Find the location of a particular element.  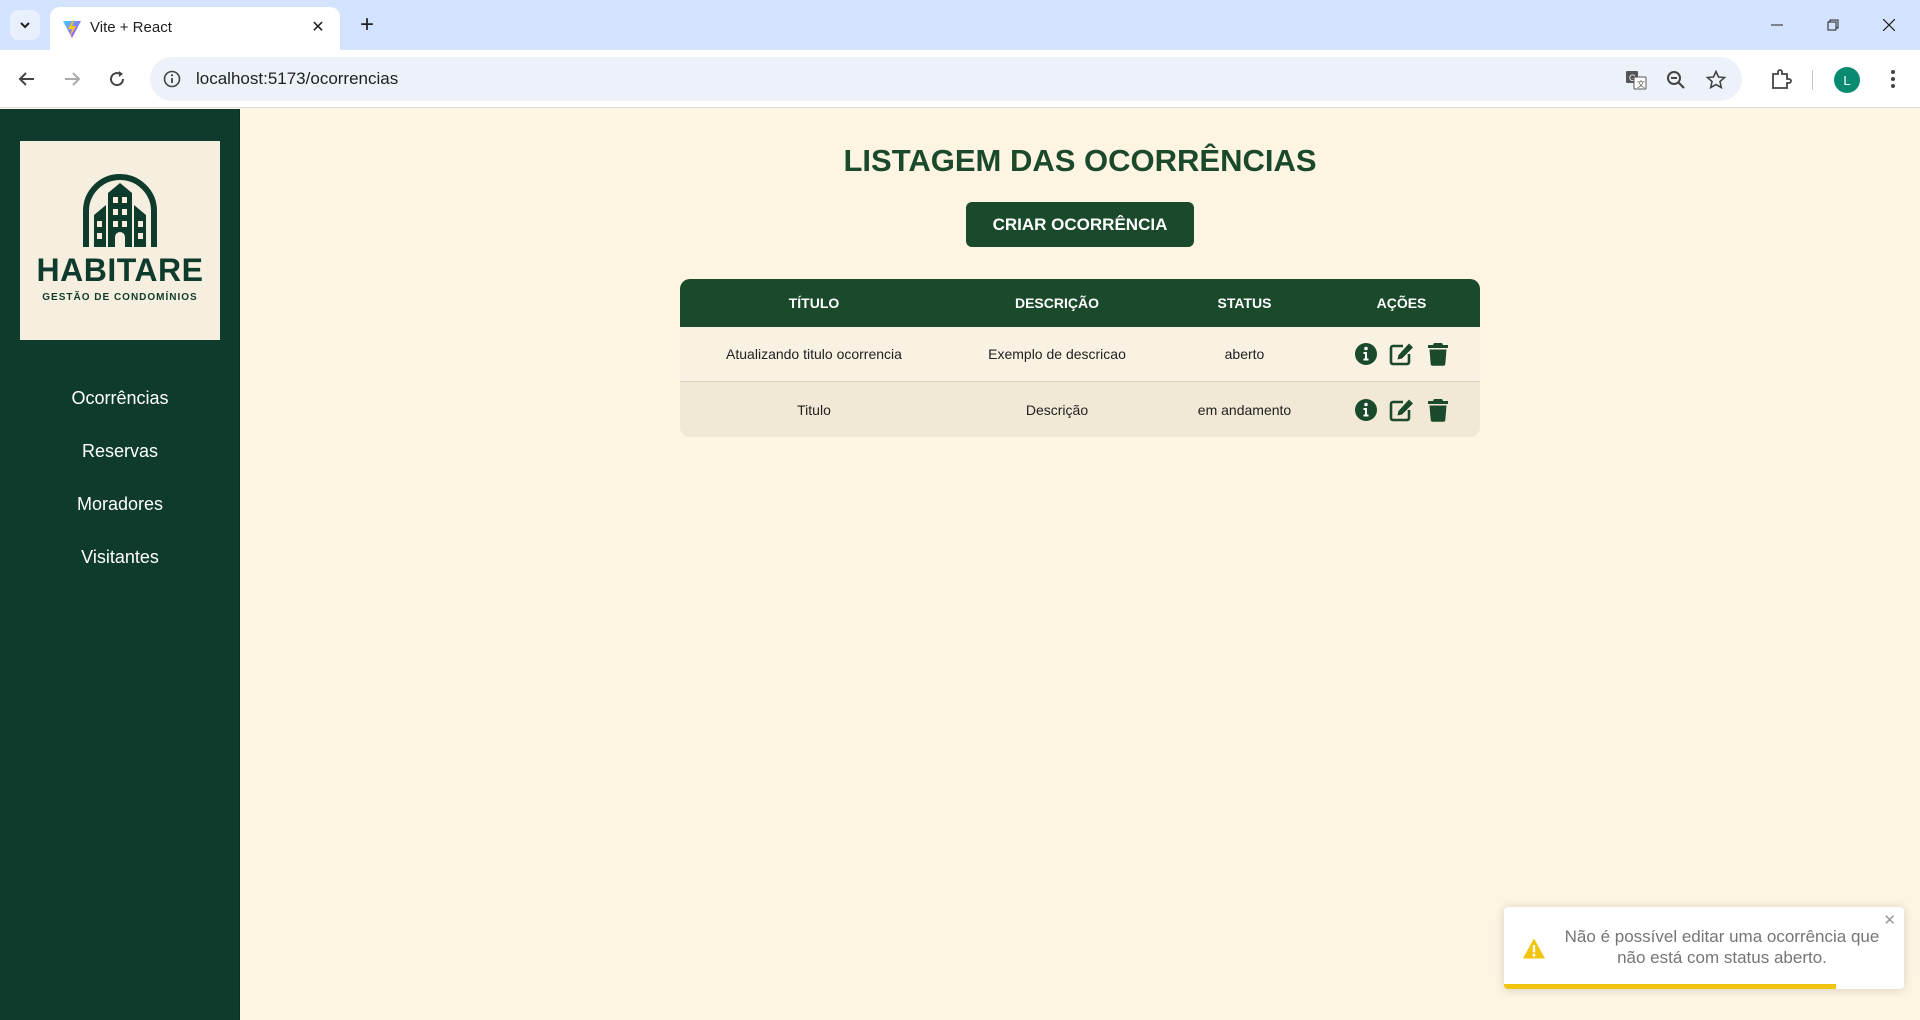

column-header-titulo: TÍTULO is located at coordinates (814, 303).